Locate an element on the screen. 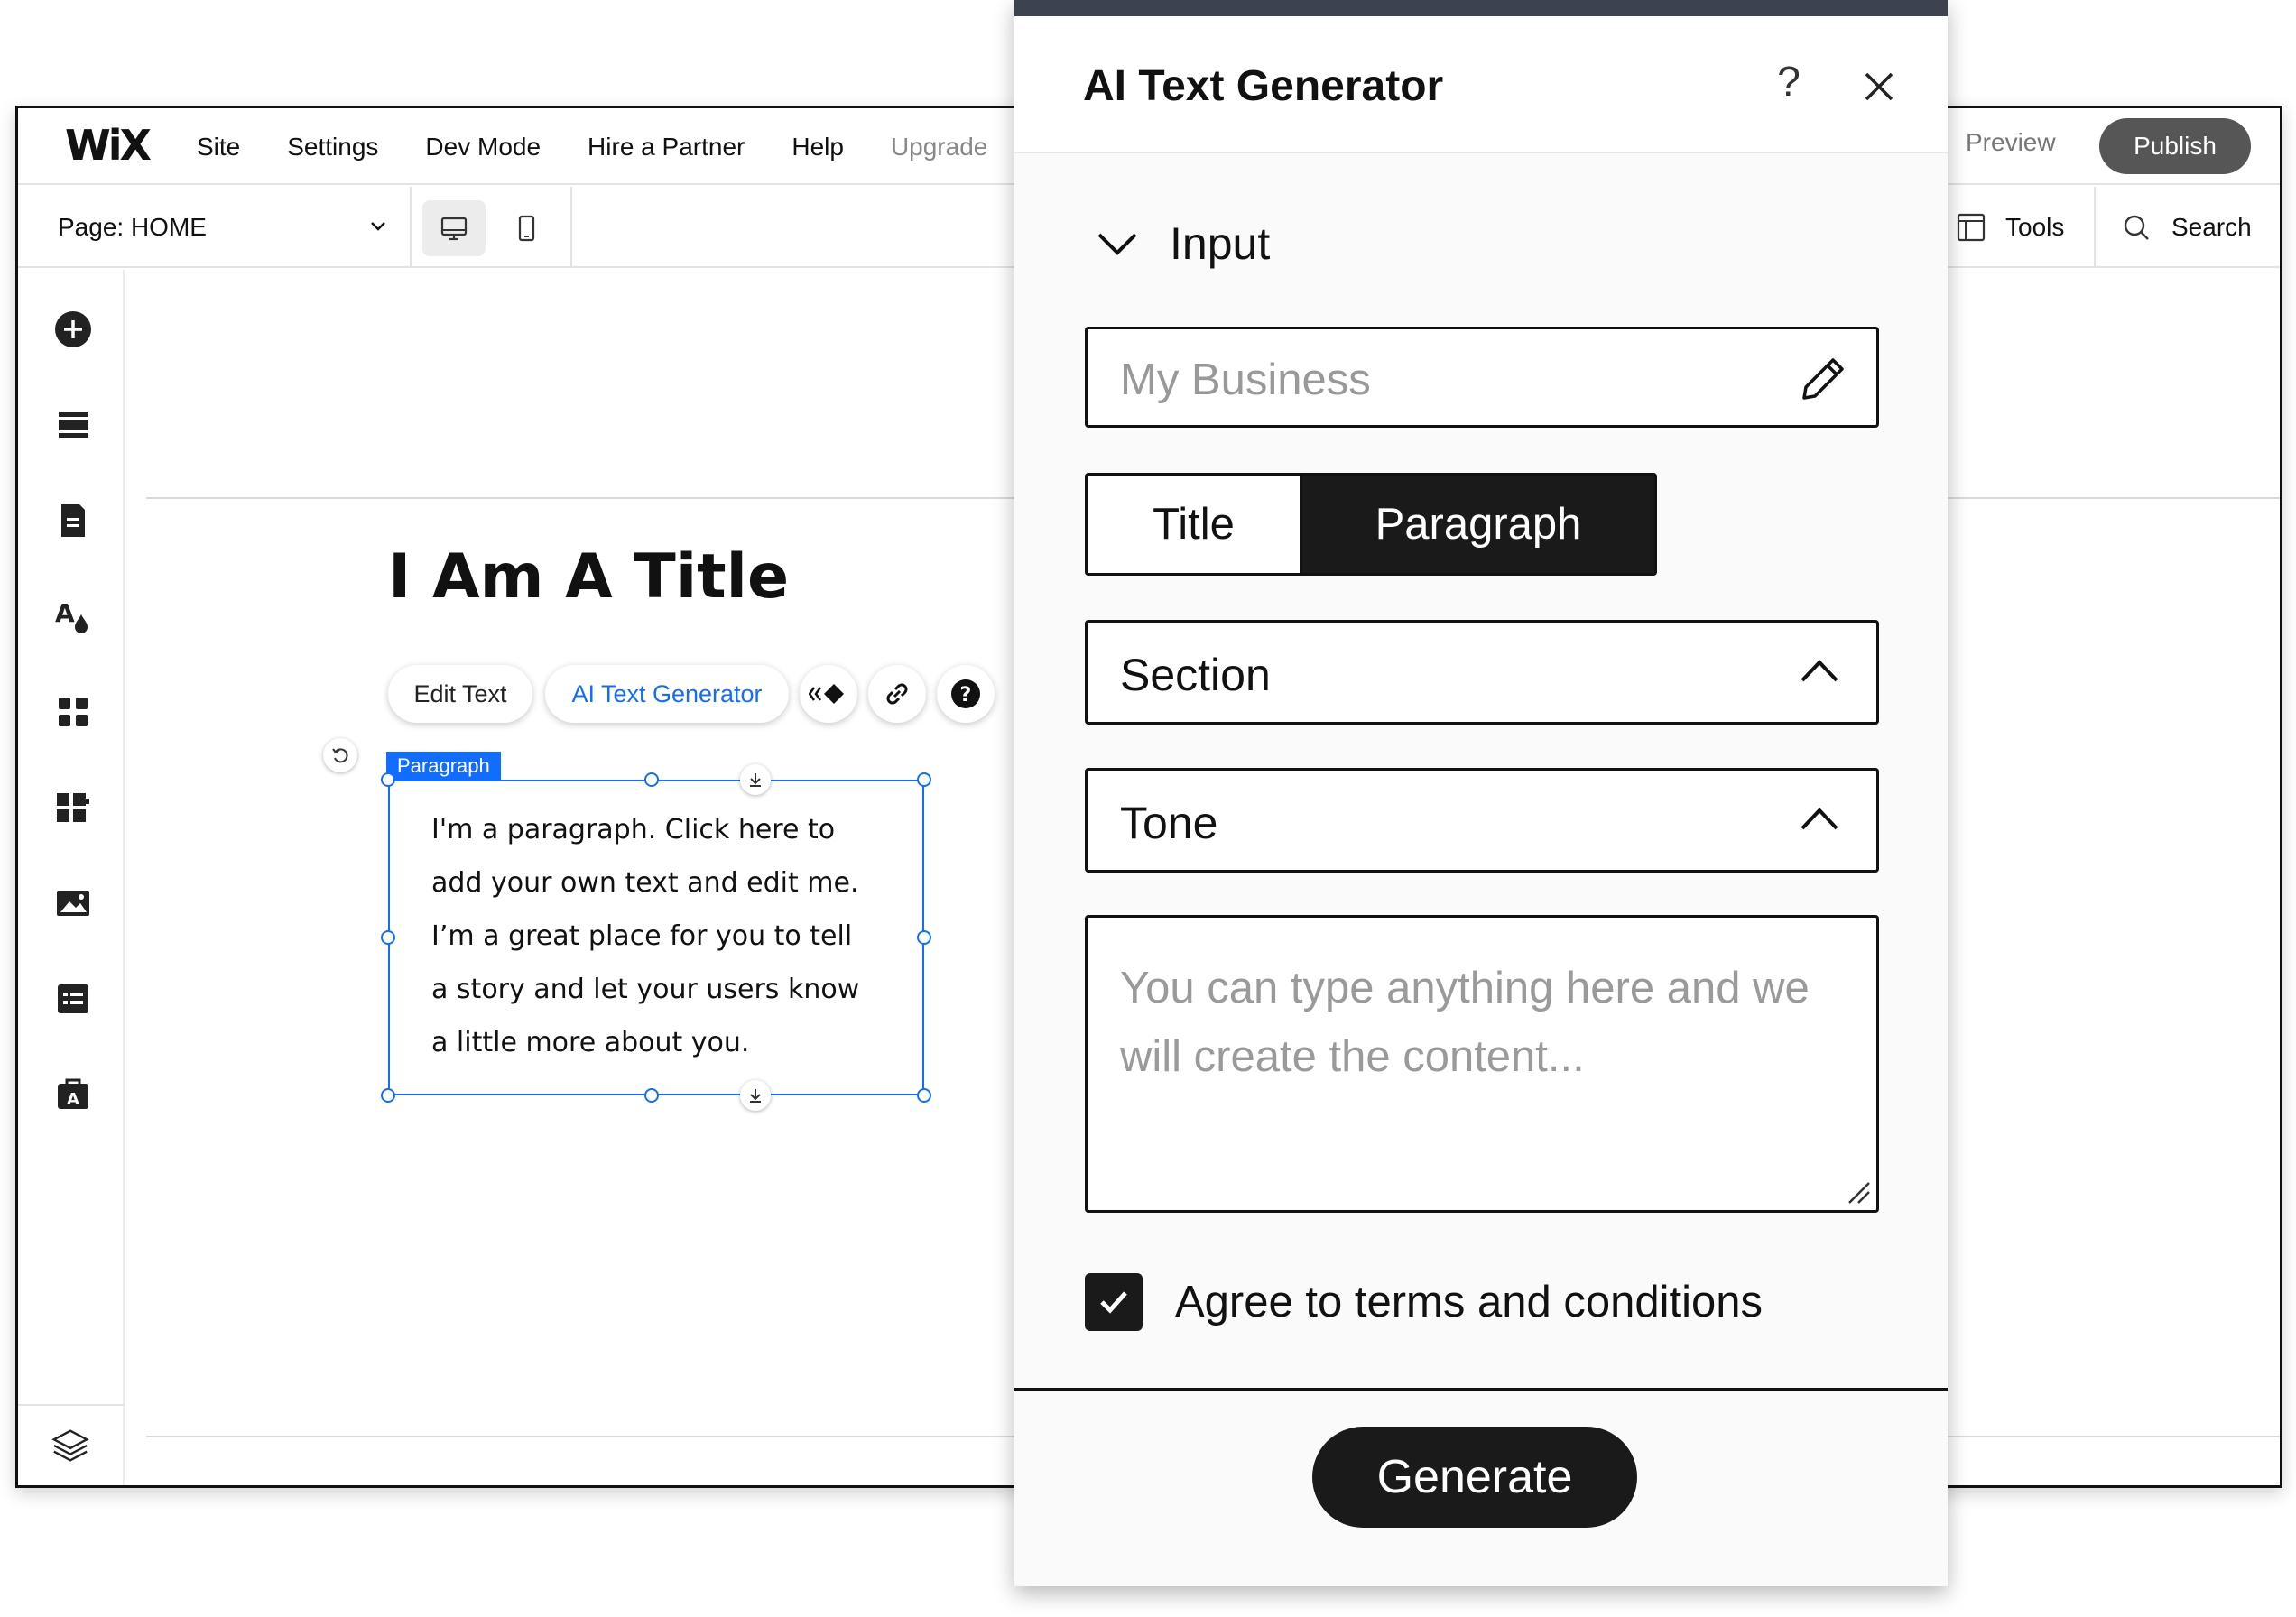 The width and height of the screenshot is (2296, 1617). paragraph-line: add your own text and edit me. is located at coordinates (645, 883).